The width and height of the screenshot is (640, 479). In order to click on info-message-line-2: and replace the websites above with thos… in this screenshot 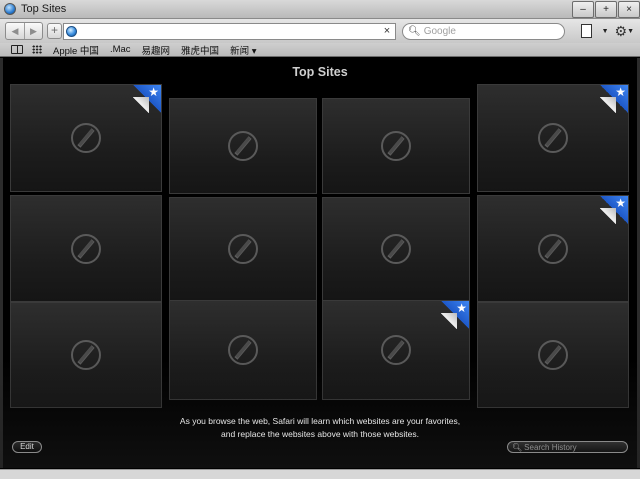, I will do `click(320, 434)`.